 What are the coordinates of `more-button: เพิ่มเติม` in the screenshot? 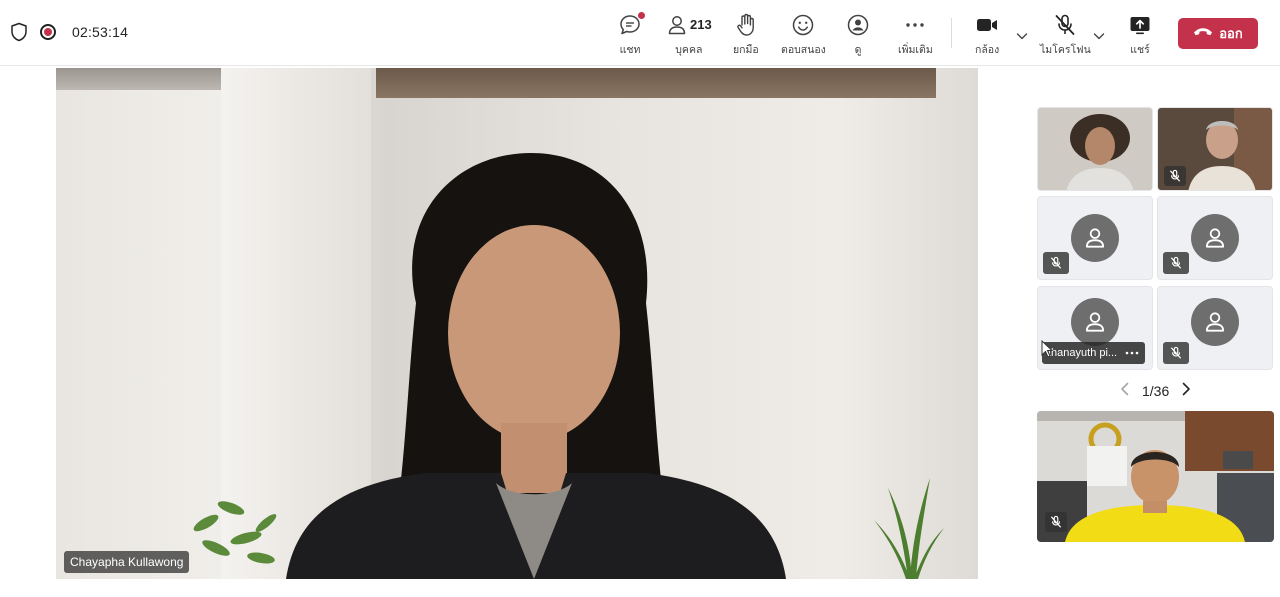 It's located at (915, 35).